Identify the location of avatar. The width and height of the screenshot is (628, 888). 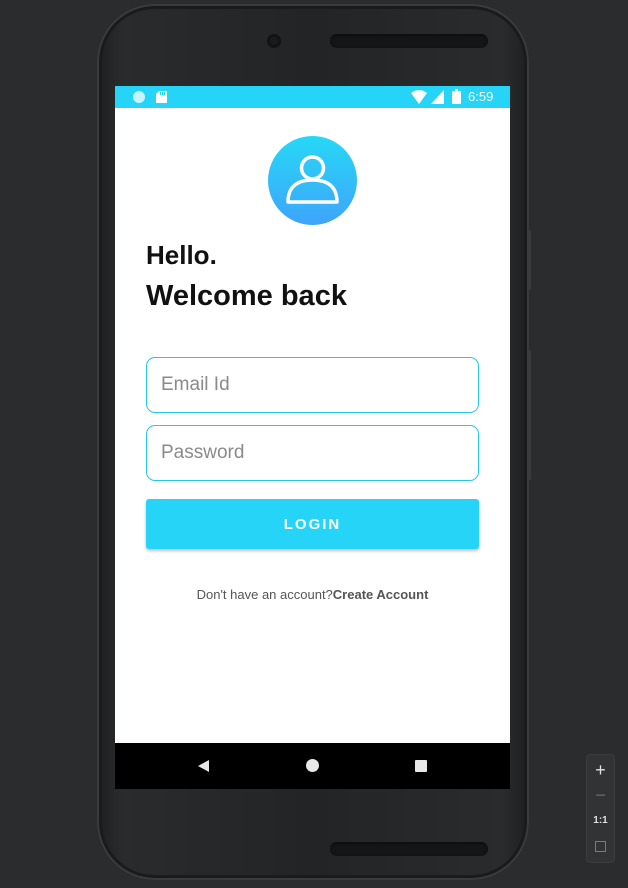
(312, 180).